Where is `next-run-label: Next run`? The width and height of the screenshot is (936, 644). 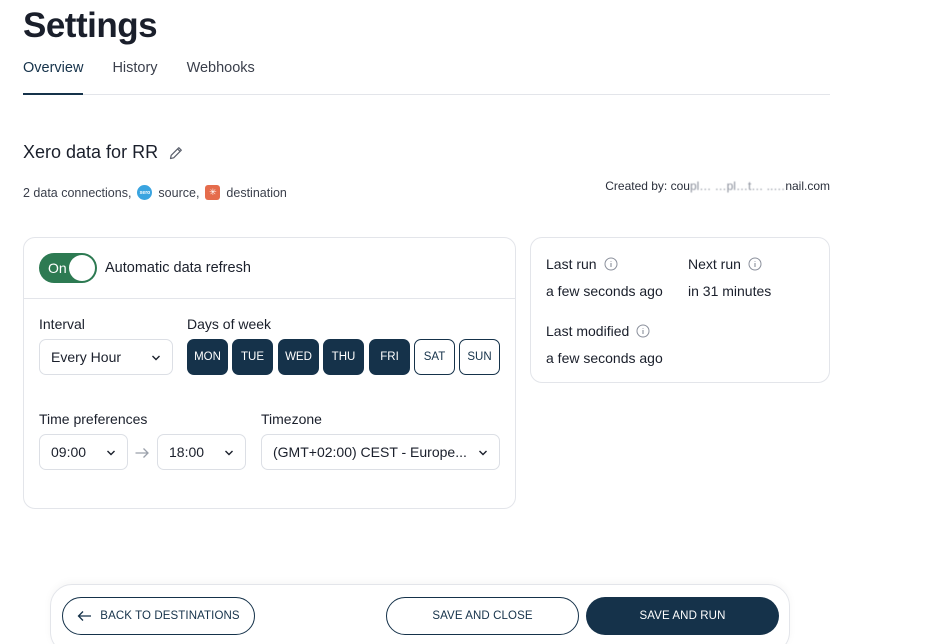 next-run-label: Next run is located at coordinates (714, 264).